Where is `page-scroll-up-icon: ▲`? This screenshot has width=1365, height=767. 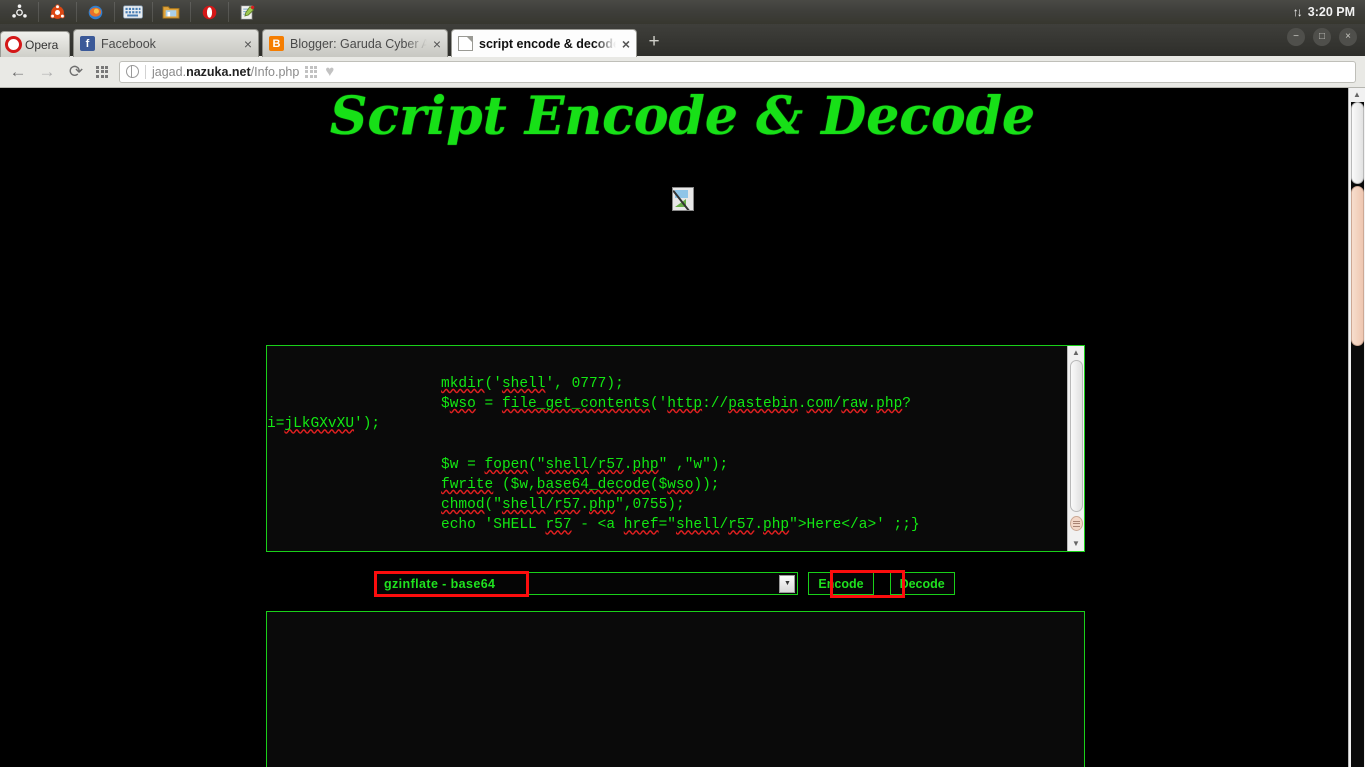 page-scroll-up-icon: ▲ is located at coordinates (1357, 95).